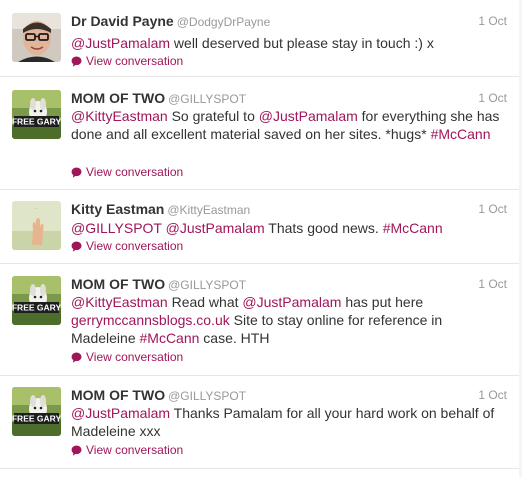 This screenshot has width=522, height=477. What do you see at coordinates (289, 210) in the screenshot?
I see `tweet-header: Kitty Eastman @KittyEastman 1 Oct` at bounding box center [289, 210].